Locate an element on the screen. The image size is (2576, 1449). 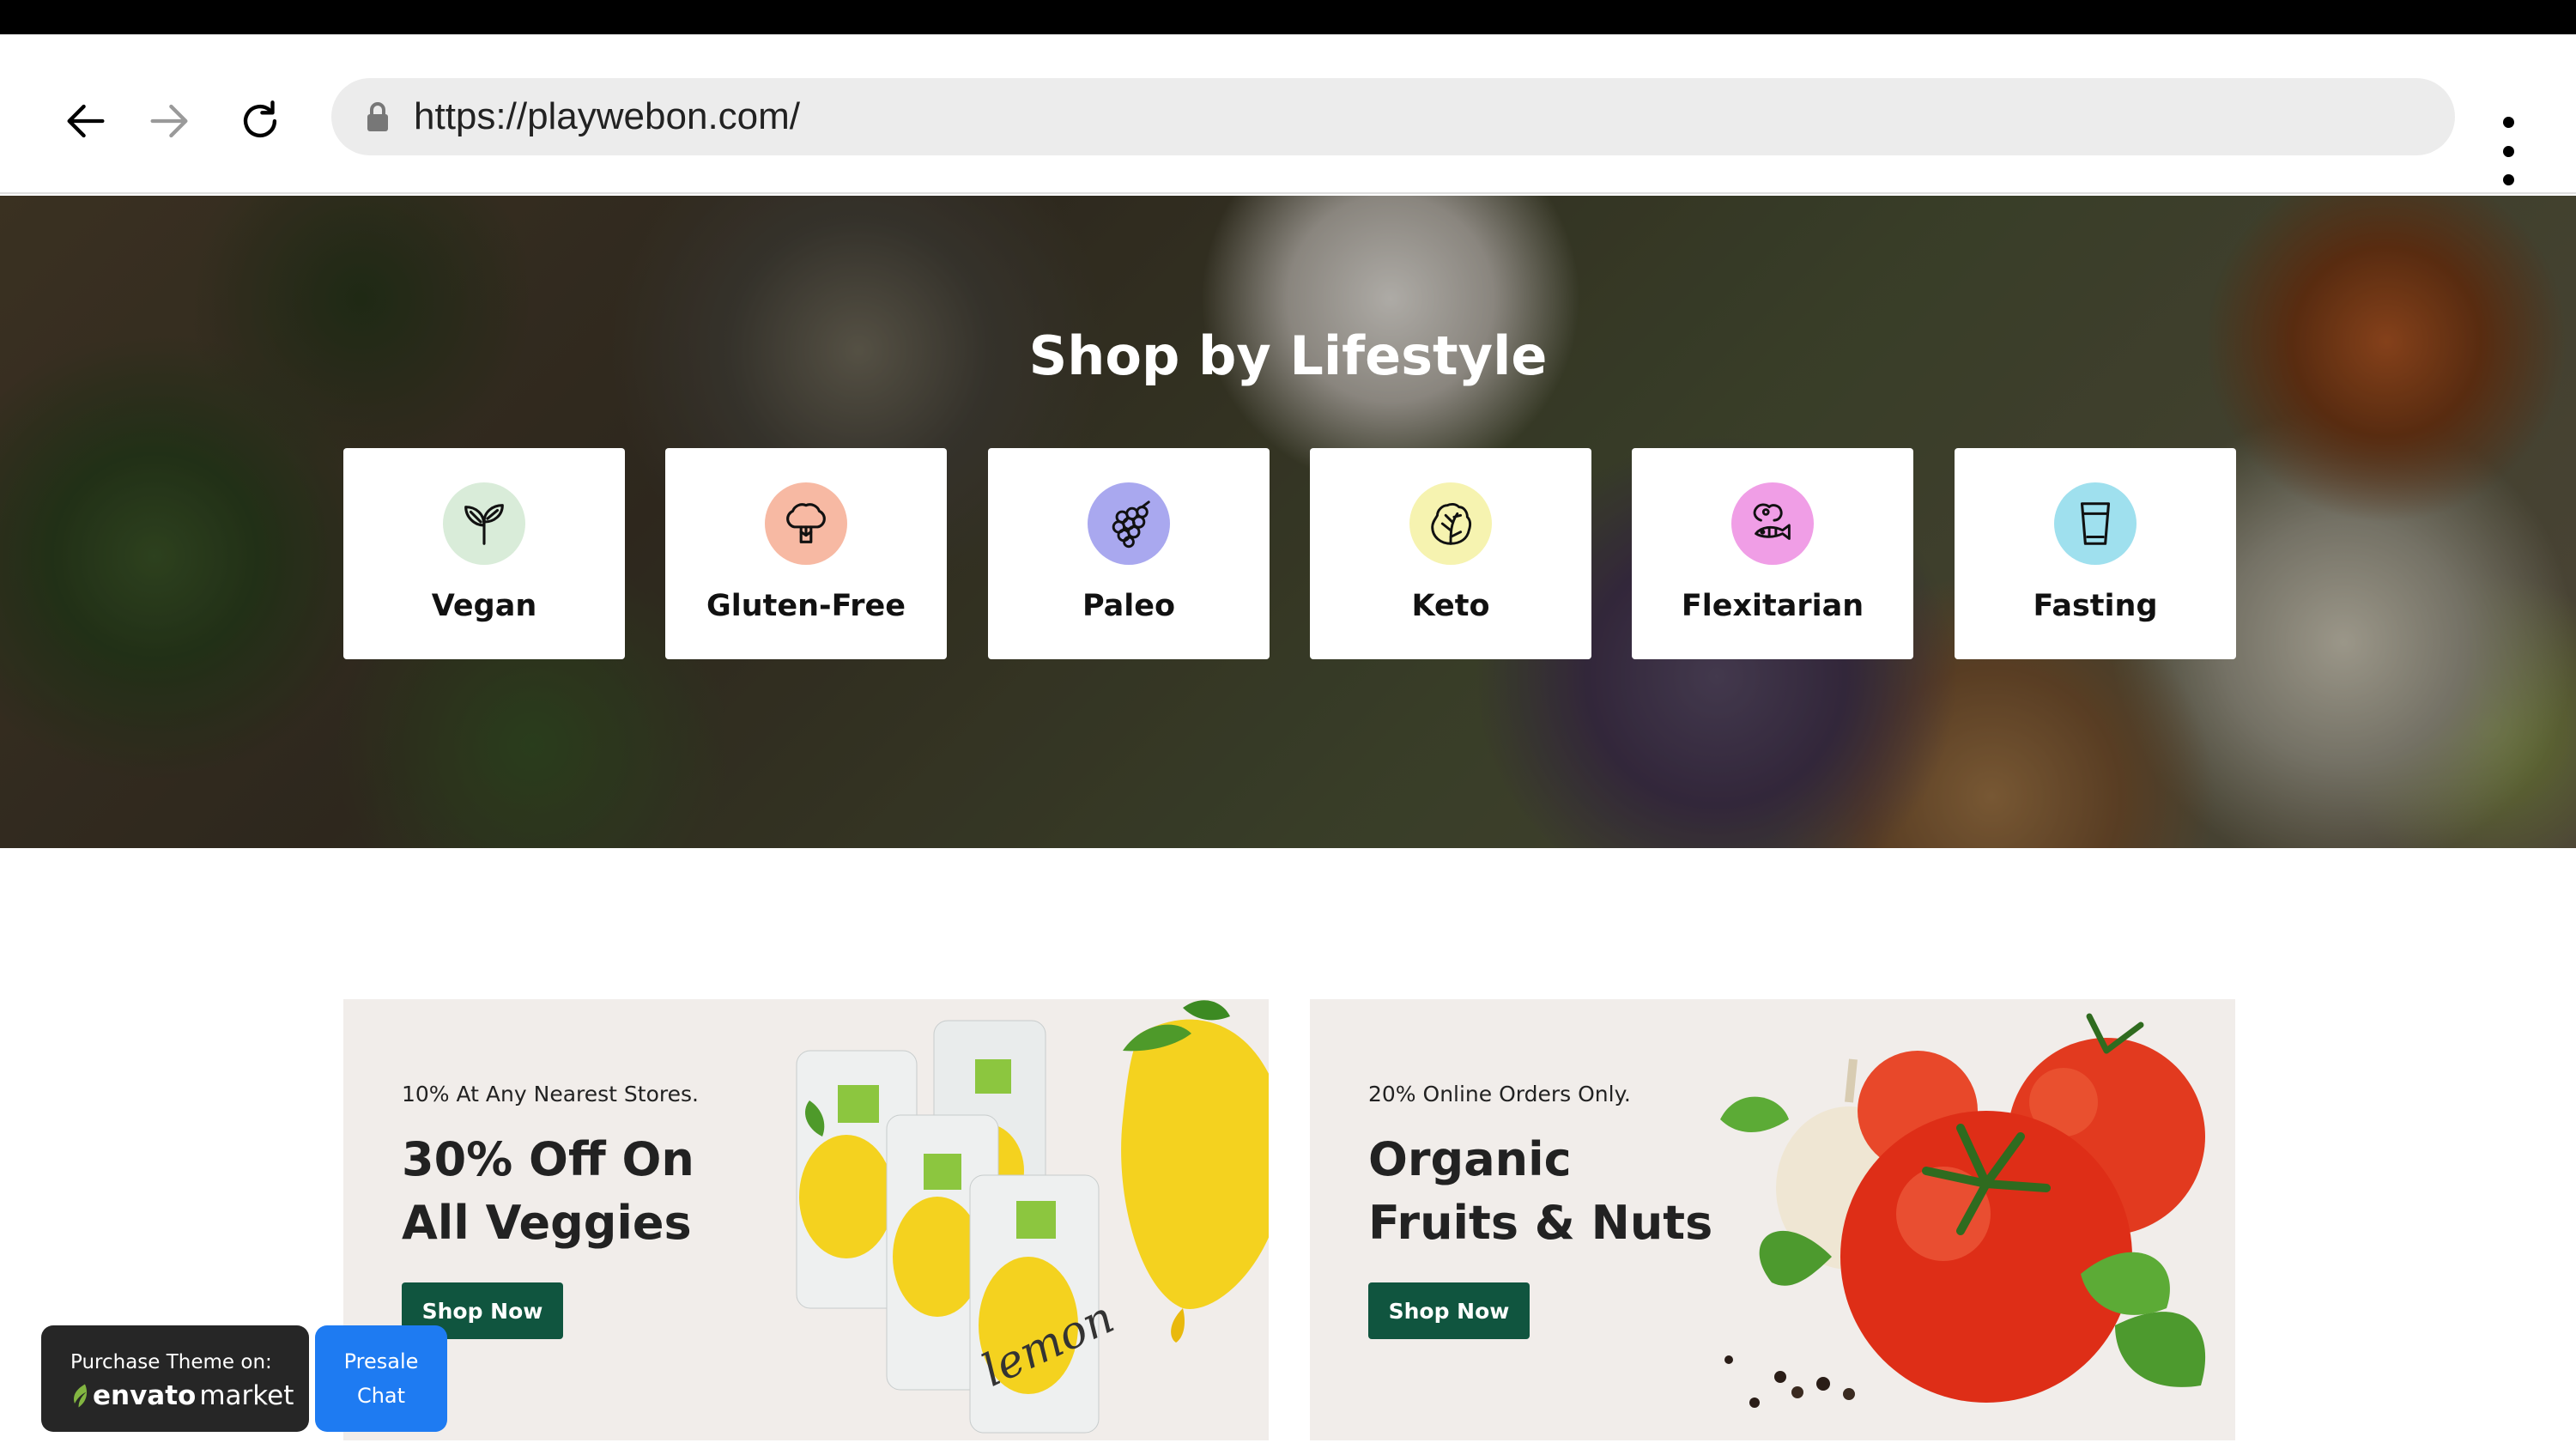
browser-toolbar: https://playwebon.com/ is located at coordinates (1288, 114).